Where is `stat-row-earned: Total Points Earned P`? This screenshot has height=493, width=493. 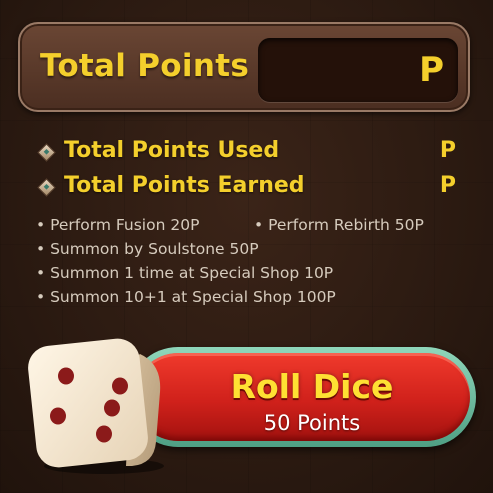
stat-row-earned: Total Points Earned P is located at coordinates (248, 187).